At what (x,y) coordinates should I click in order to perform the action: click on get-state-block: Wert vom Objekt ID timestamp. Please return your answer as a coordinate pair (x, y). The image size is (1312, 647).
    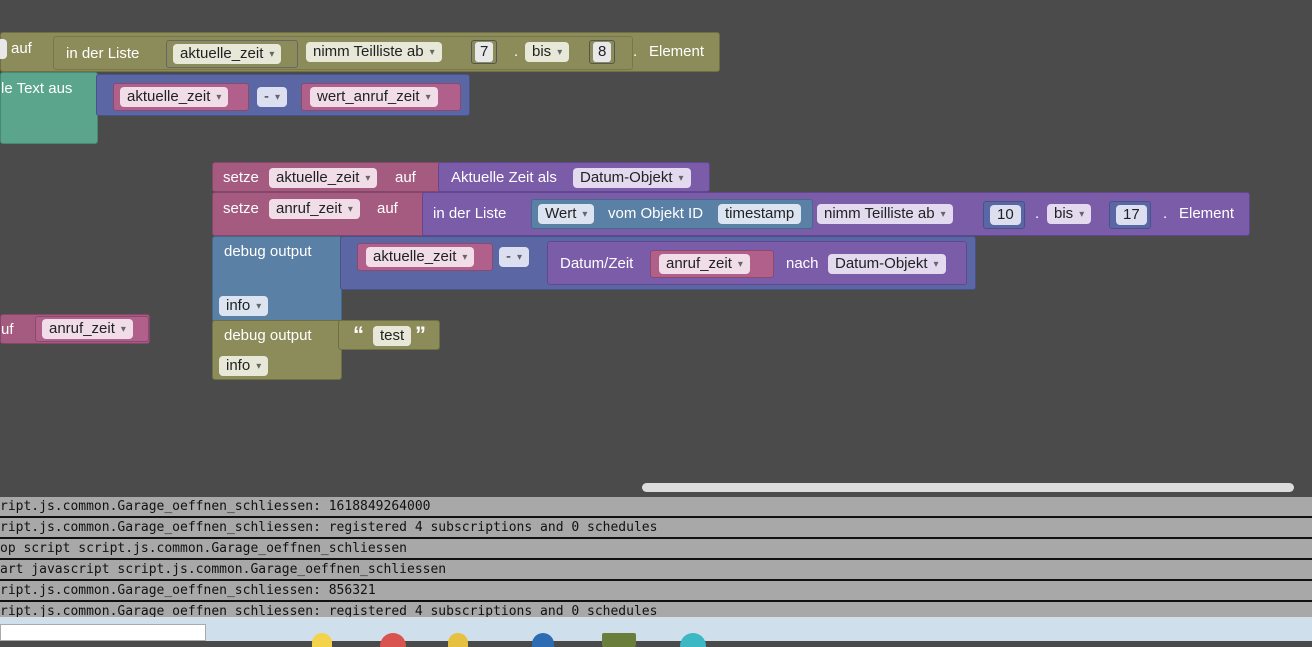
    Looking at the image, I should click on (672, 214).